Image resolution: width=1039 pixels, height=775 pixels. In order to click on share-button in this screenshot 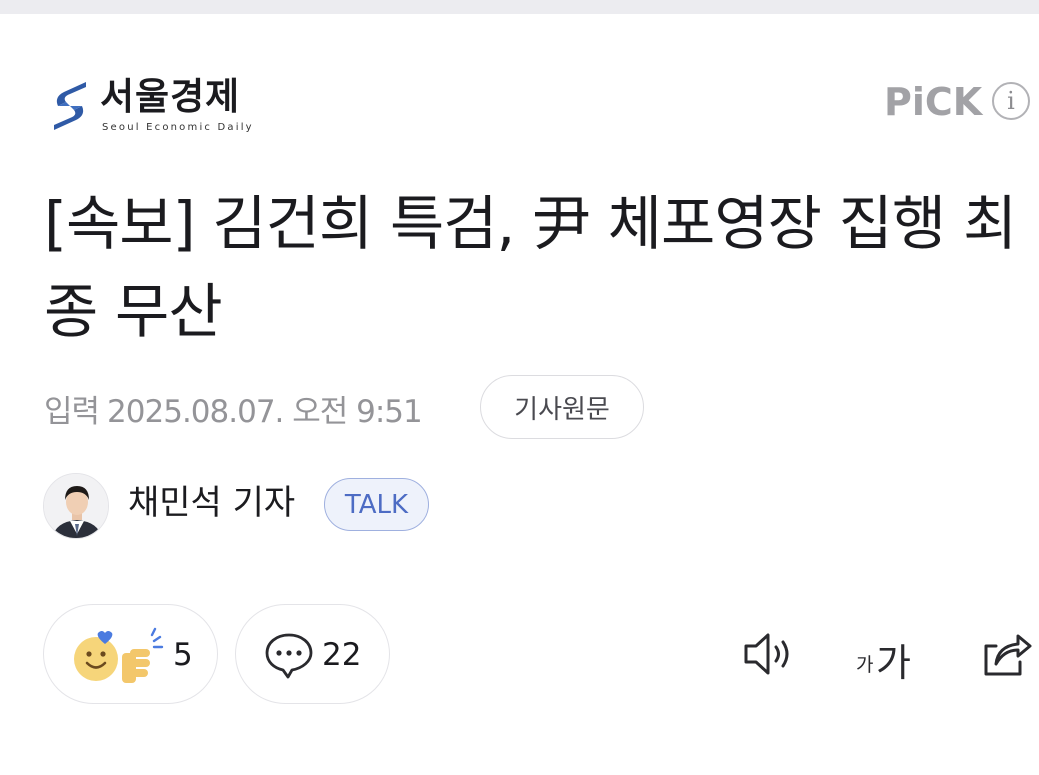, I will do `click(1006, 654)`.